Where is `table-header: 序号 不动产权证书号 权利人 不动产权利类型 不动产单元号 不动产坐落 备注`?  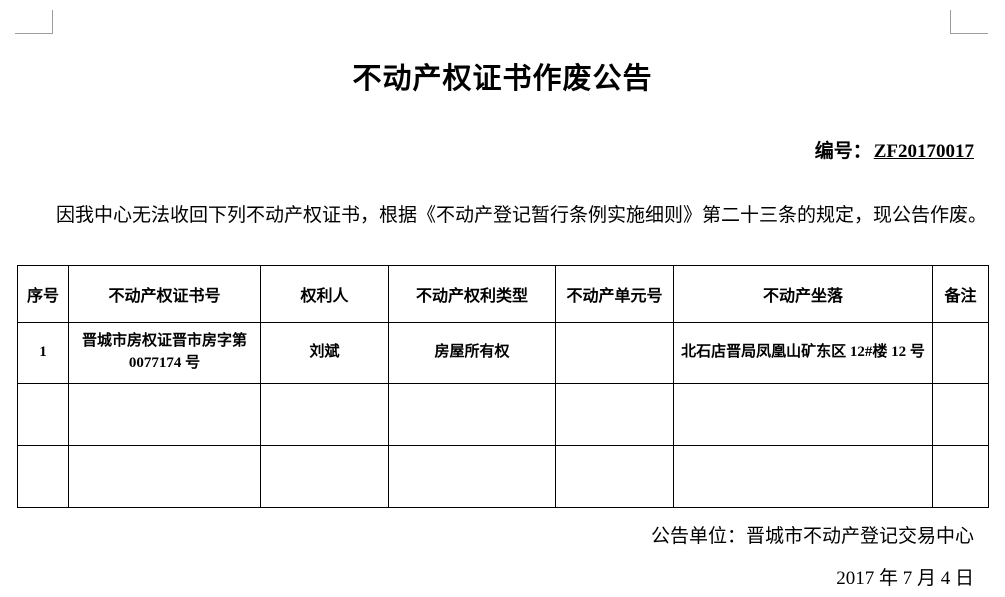 table-header: 序号 不动产权证书号 权利人 不动产权利类型 不动产单元号 不动产坐落 备注 is located at coordinates (503, 294).